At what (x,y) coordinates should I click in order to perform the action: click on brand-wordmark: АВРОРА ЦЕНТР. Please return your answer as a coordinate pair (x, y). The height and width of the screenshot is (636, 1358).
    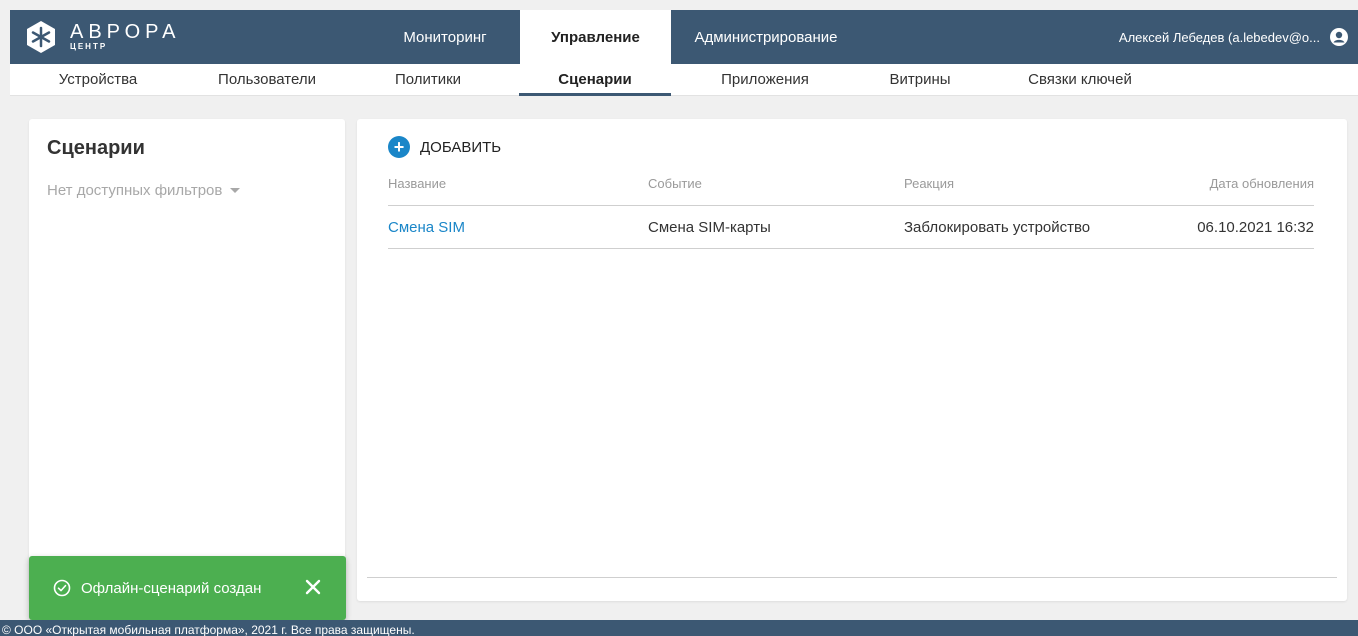
    Looking at the image, I should click on (125, 37).